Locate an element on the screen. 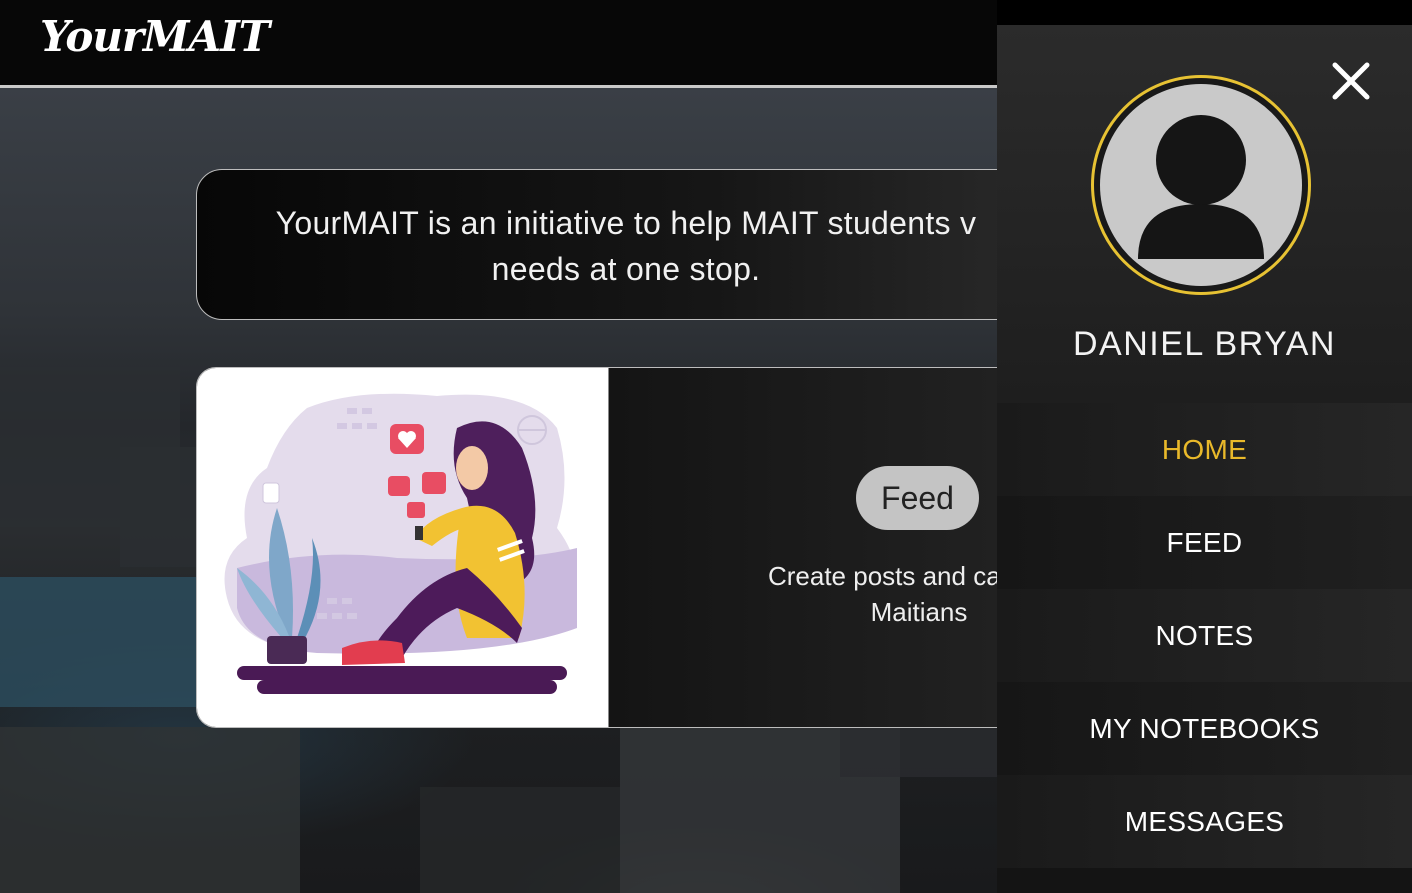  feed-description-line2: Maitians is located at coordinates (919, 612).